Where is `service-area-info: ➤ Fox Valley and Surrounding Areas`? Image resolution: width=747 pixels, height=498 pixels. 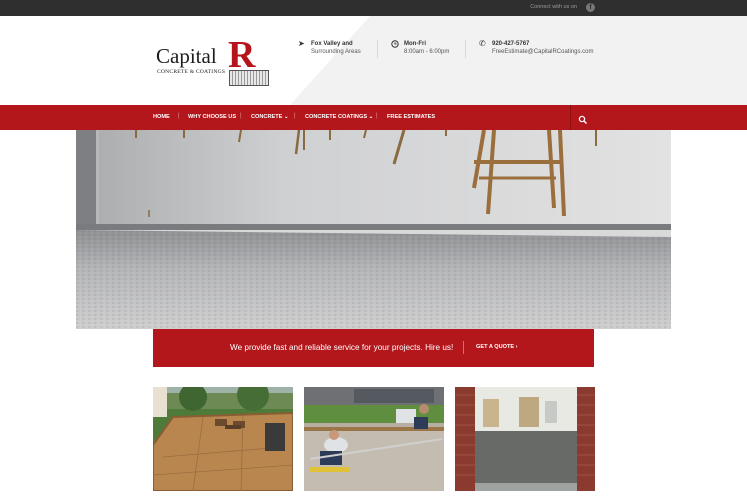 service-area-info: ➤ Fox Valley and Surrounding Areas is located at coordinates (329, 48).